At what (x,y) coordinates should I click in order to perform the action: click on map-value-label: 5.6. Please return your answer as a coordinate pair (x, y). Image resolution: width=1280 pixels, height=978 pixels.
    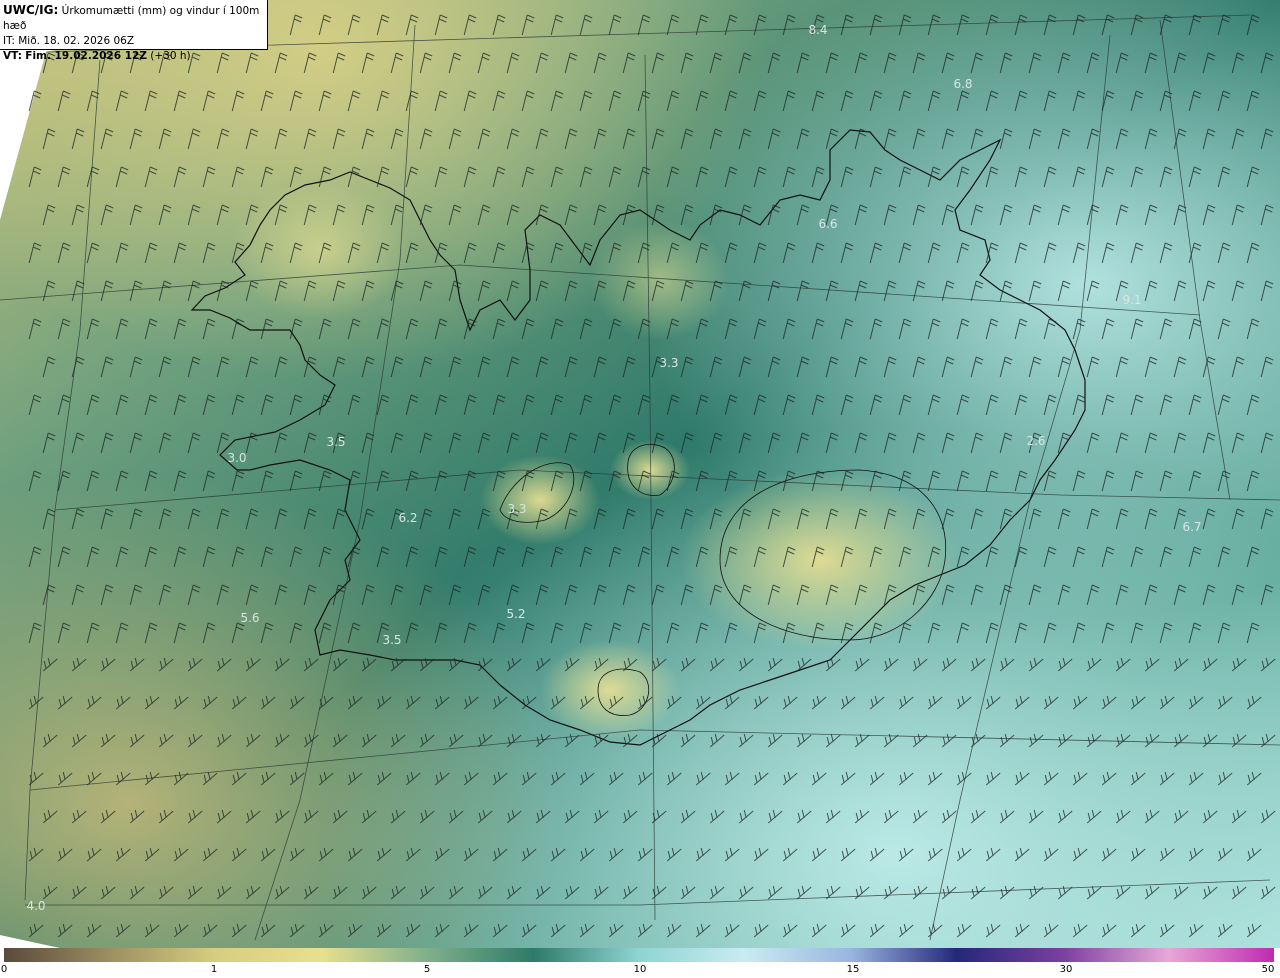
    Looking at the image, I should click on (250, 618).